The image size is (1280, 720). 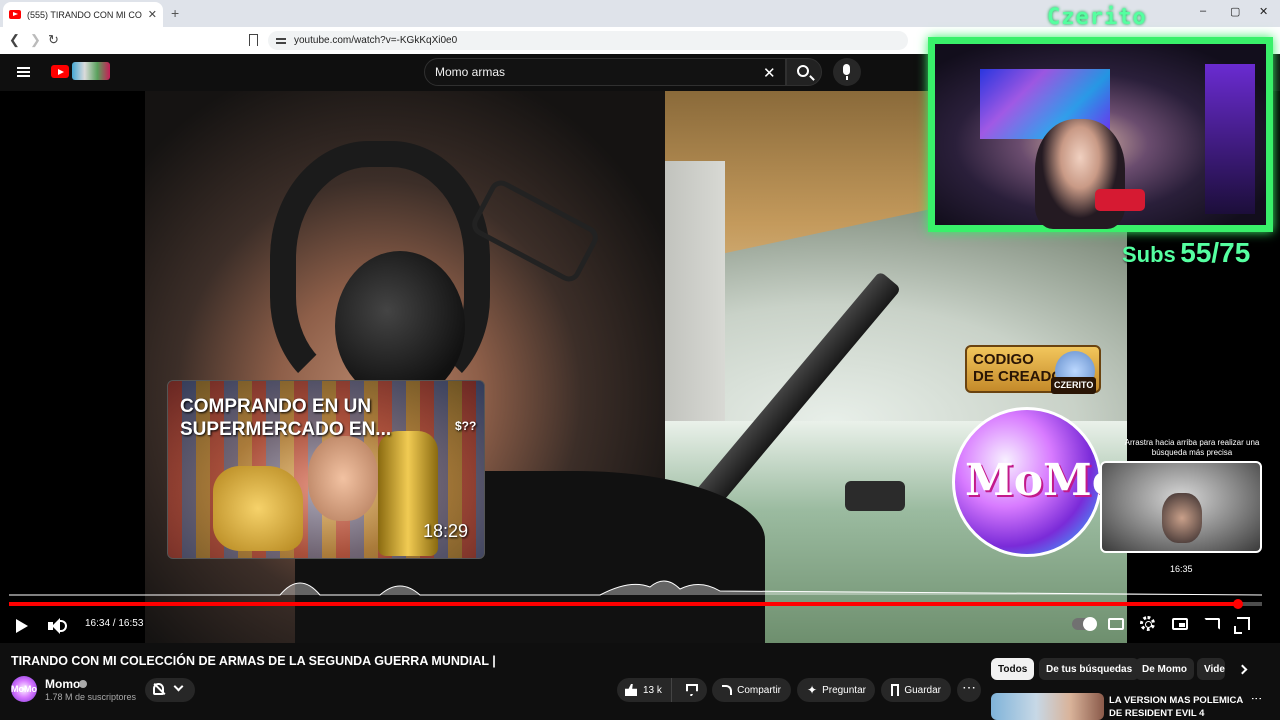 I want to click on youtube-logo-icon, so click(x=60, y=71).